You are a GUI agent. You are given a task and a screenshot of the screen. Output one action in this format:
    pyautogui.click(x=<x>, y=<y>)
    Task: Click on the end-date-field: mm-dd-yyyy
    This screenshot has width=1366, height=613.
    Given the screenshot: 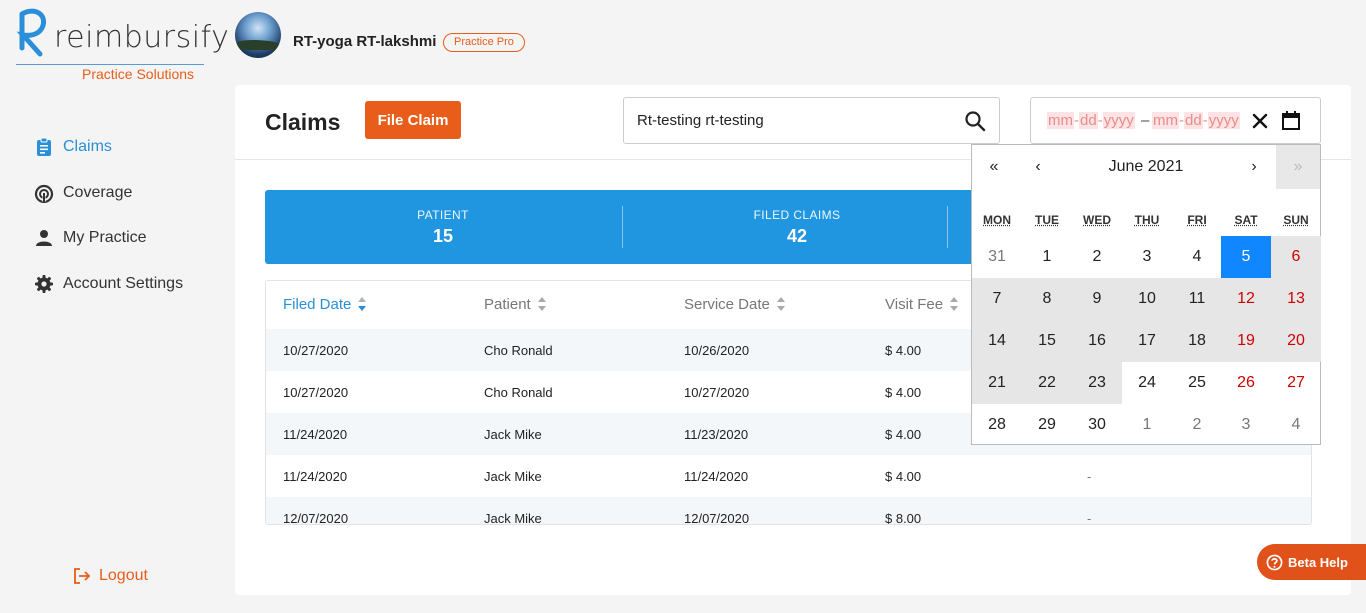 What is the action you would take?
    pyautogui.click(x=1196, y=121)
    